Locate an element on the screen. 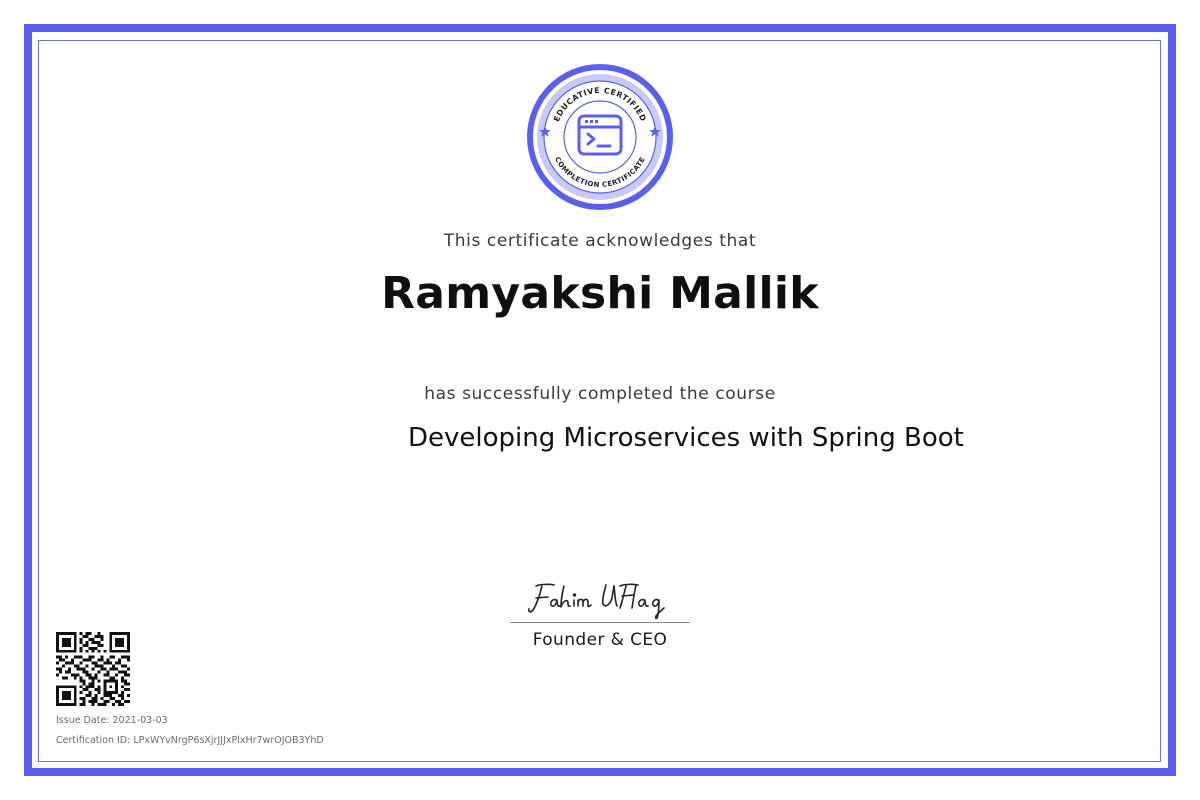 The height and width of the screenshot is (800, 1200). recipient-name: Ramyakshi Mallik is located at coordinates (600, 293).